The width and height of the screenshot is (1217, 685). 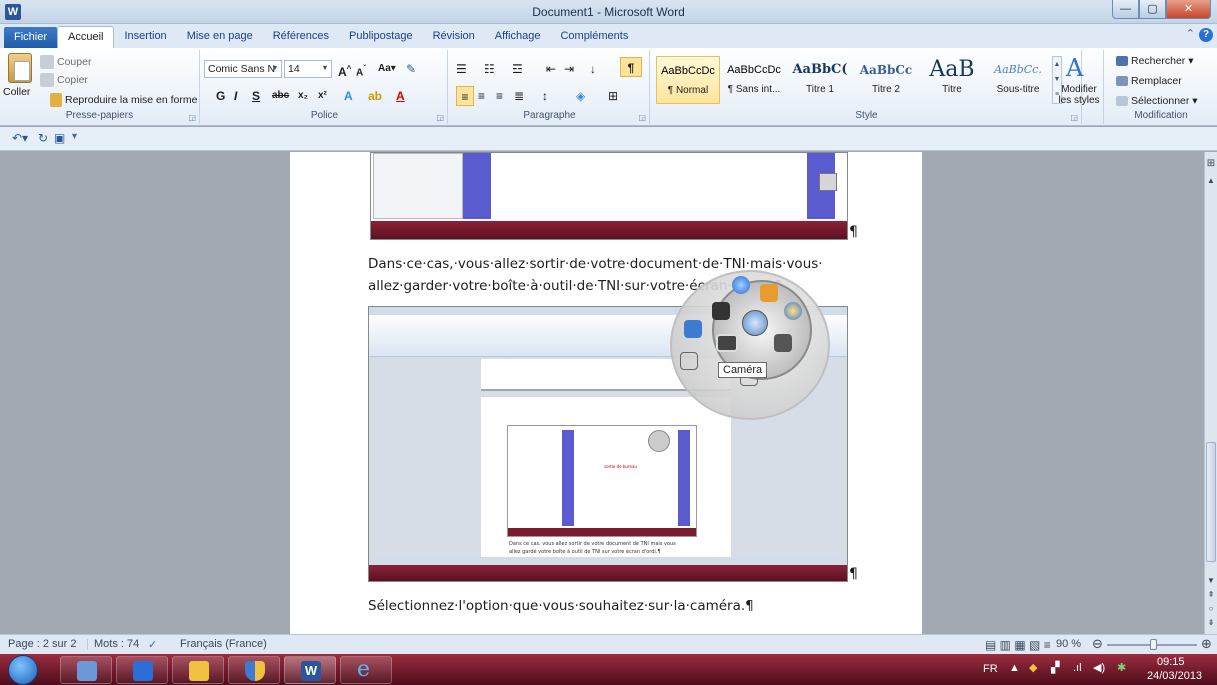 What do you see at coordinates (1174, 676) in the screenshot?
I see `clock-date: 24/03/2013` at bounding box center [1174, 676].